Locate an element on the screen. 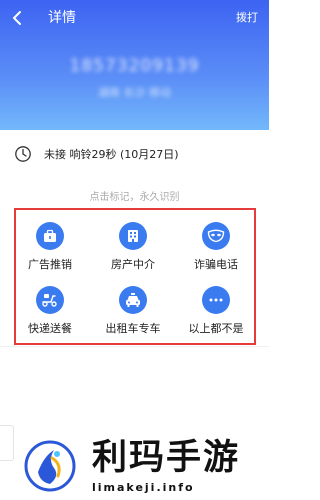  tag-label: 以上都不是 is located at coordinates (216, 328).